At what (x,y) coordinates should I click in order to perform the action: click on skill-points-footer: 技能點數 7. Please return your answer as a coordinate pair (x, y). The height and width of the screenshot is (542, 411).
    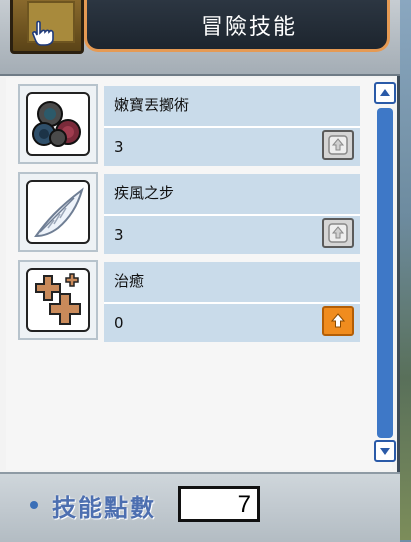
    Looking at the image, I should click on (200, 507).